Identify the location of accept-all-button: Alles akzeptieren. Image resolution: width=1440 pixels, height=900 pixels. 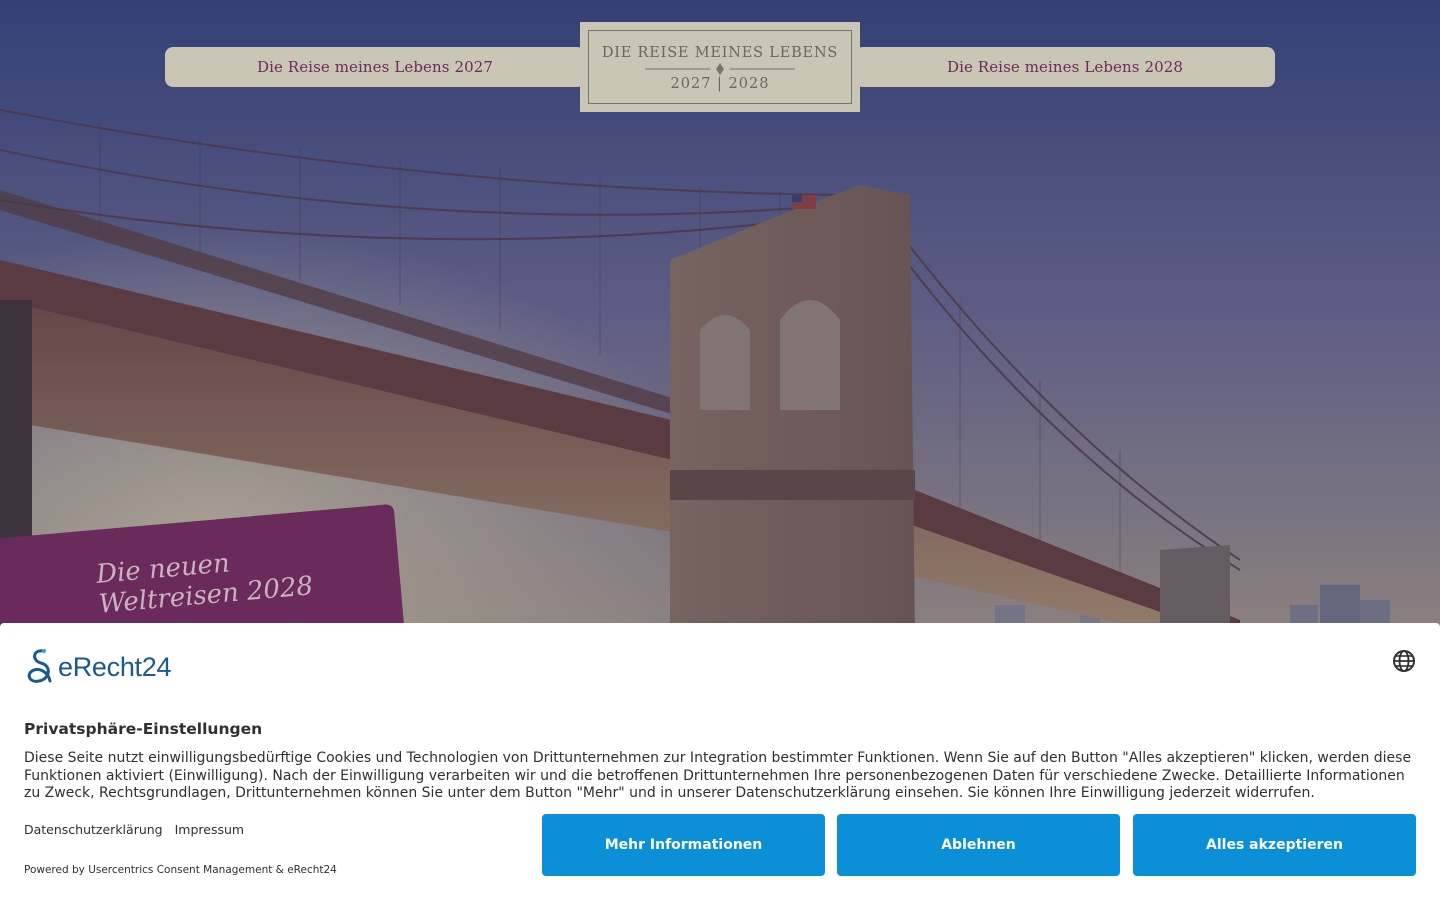
(1274, 845).